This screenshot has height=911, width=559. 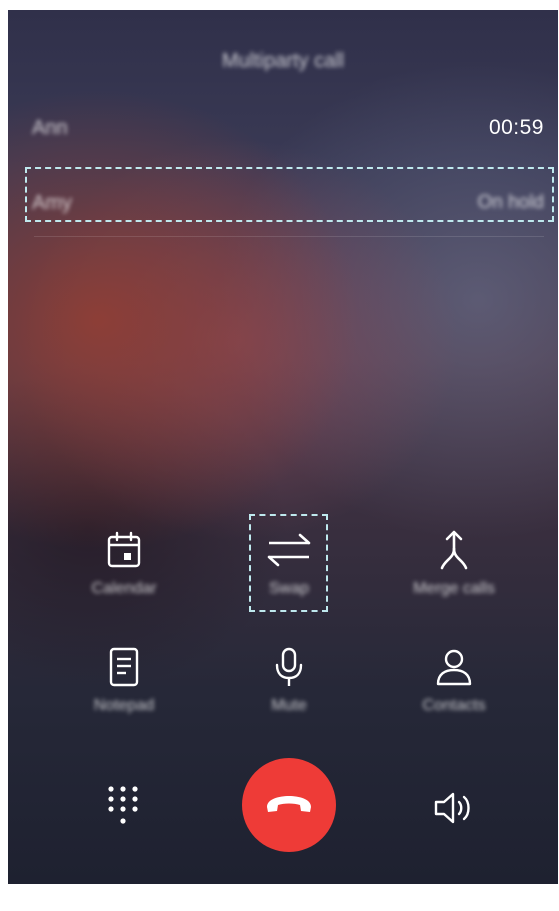 What do you see at coordinates (50, 127) in the screenshot?
I see `active-caller-name: Ann` at bounding box center [50, 127].